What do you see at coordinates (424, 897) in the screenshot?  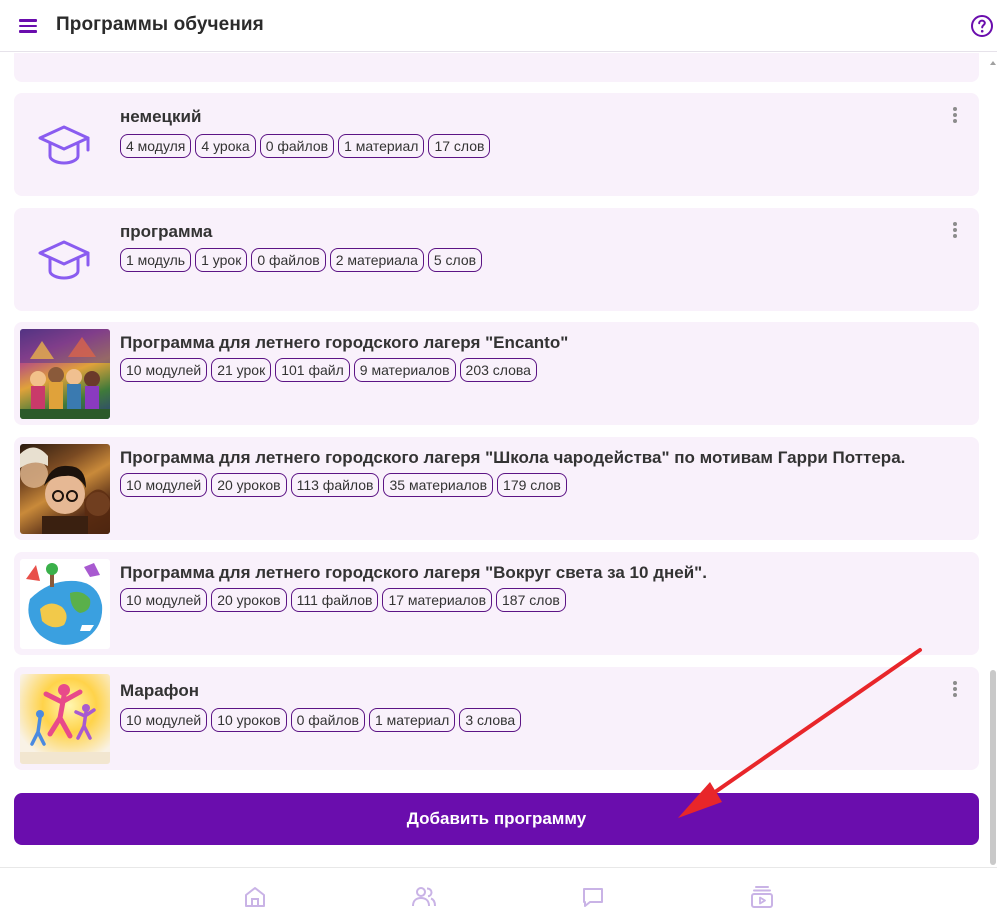 I see `users-icon` at bounding box center [424, 897].